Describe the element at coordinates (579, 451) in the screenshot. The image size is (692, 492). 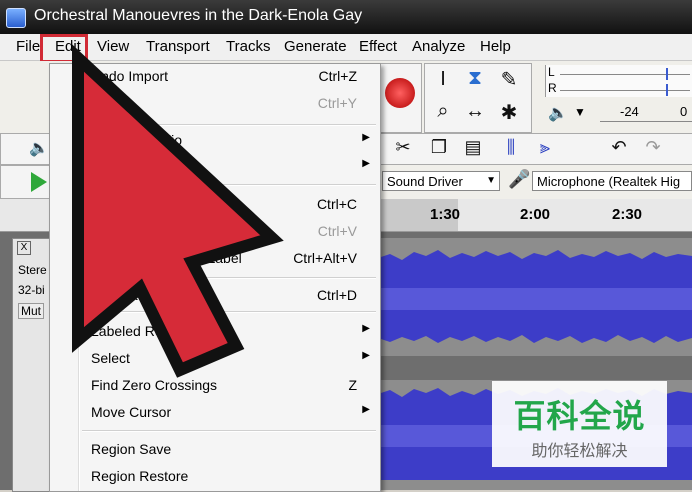
I see `watermark-tagline: 助你轻松解决` at that location.